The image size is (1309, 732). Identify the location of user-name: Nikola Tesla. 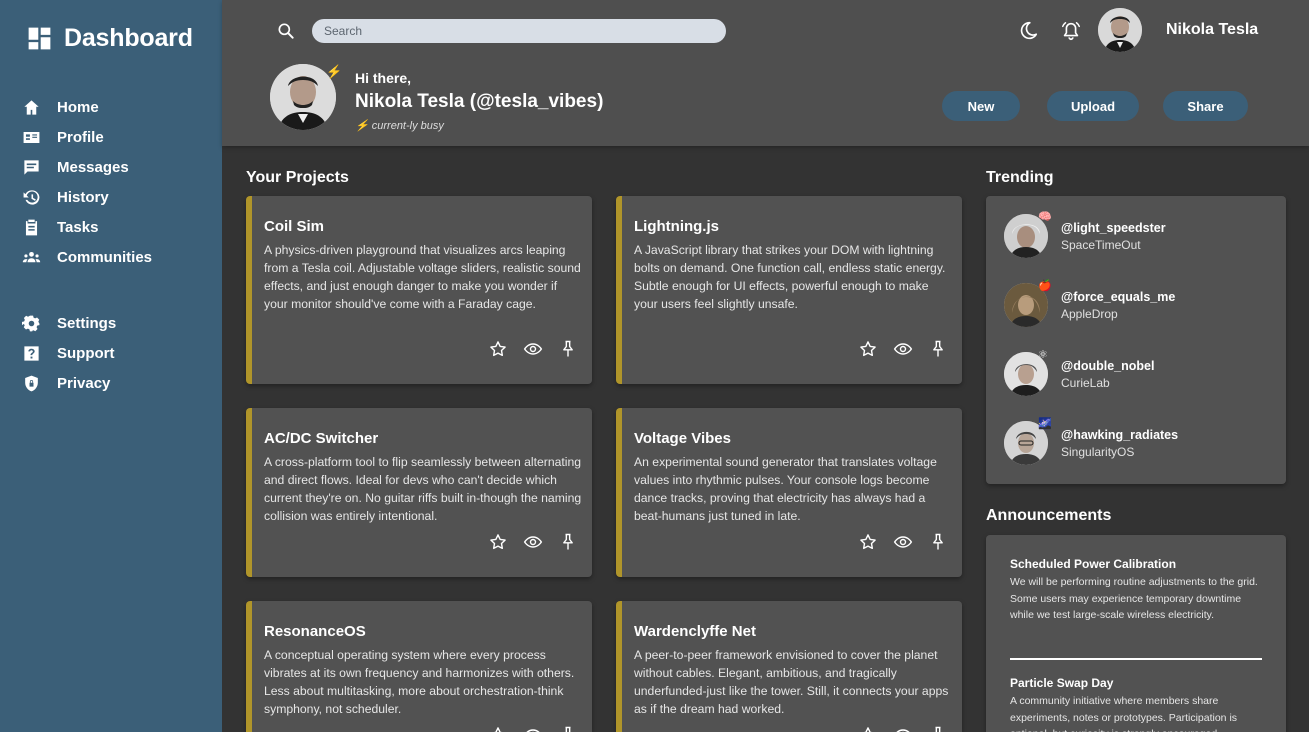
(1212, 30).